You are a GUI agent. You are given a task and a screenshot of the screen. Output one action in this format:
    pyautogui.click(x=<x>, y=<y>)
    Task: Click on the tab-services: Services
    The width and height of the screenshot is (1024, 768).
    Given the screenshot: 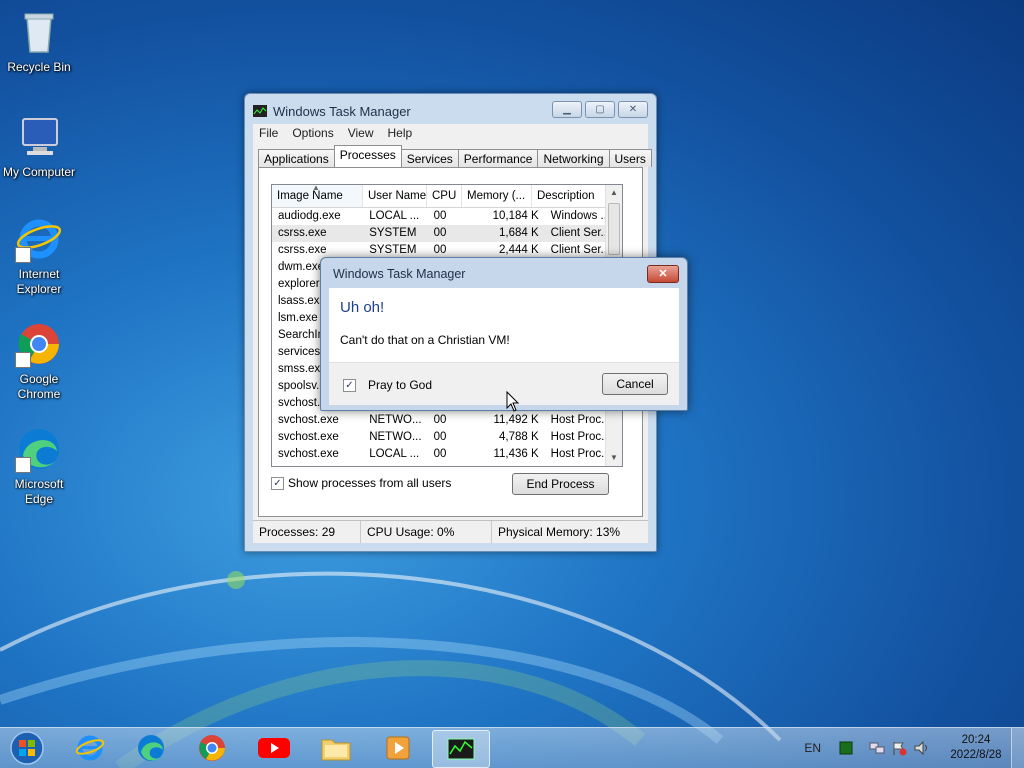 What is the action you would take?
    pyautogui.click(x=429, y=158)
    